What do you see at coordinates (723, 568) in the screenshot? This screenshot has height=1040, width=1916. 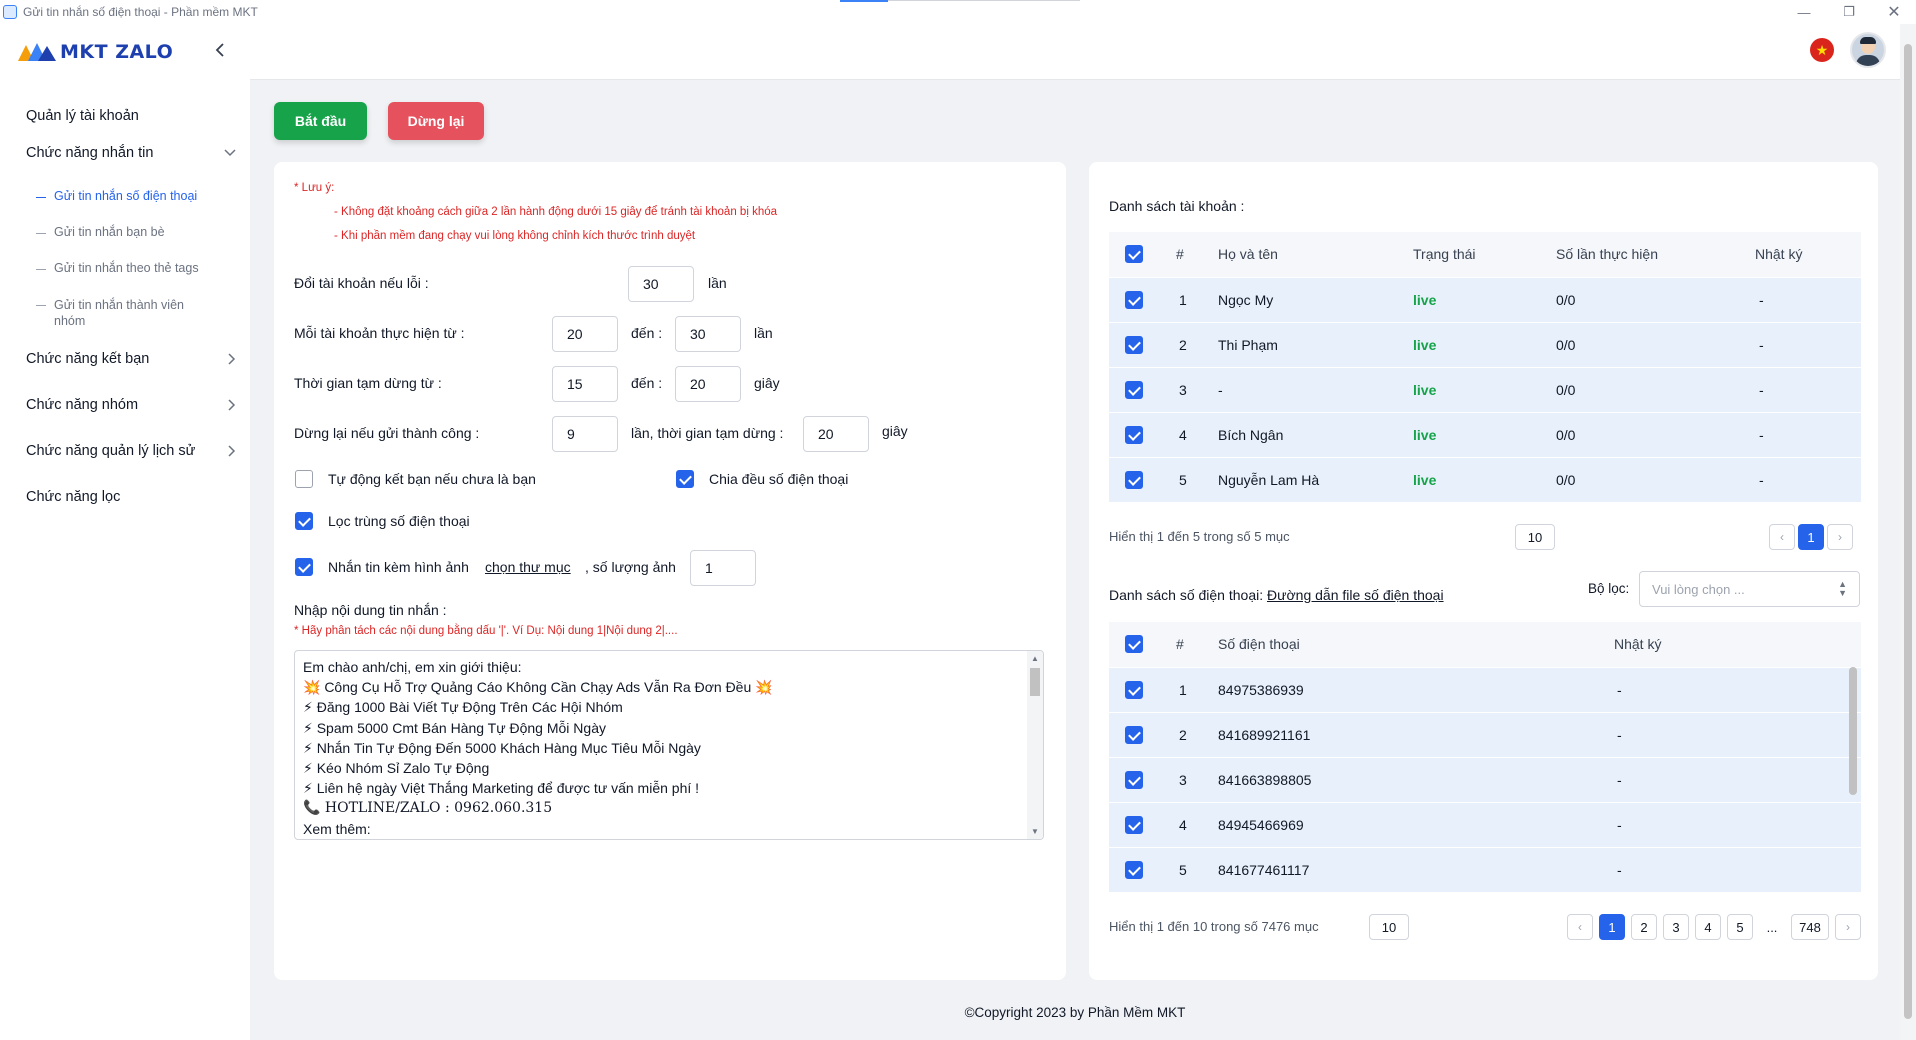 I see `image-count-input: 1` at bounding box center [723, 568].